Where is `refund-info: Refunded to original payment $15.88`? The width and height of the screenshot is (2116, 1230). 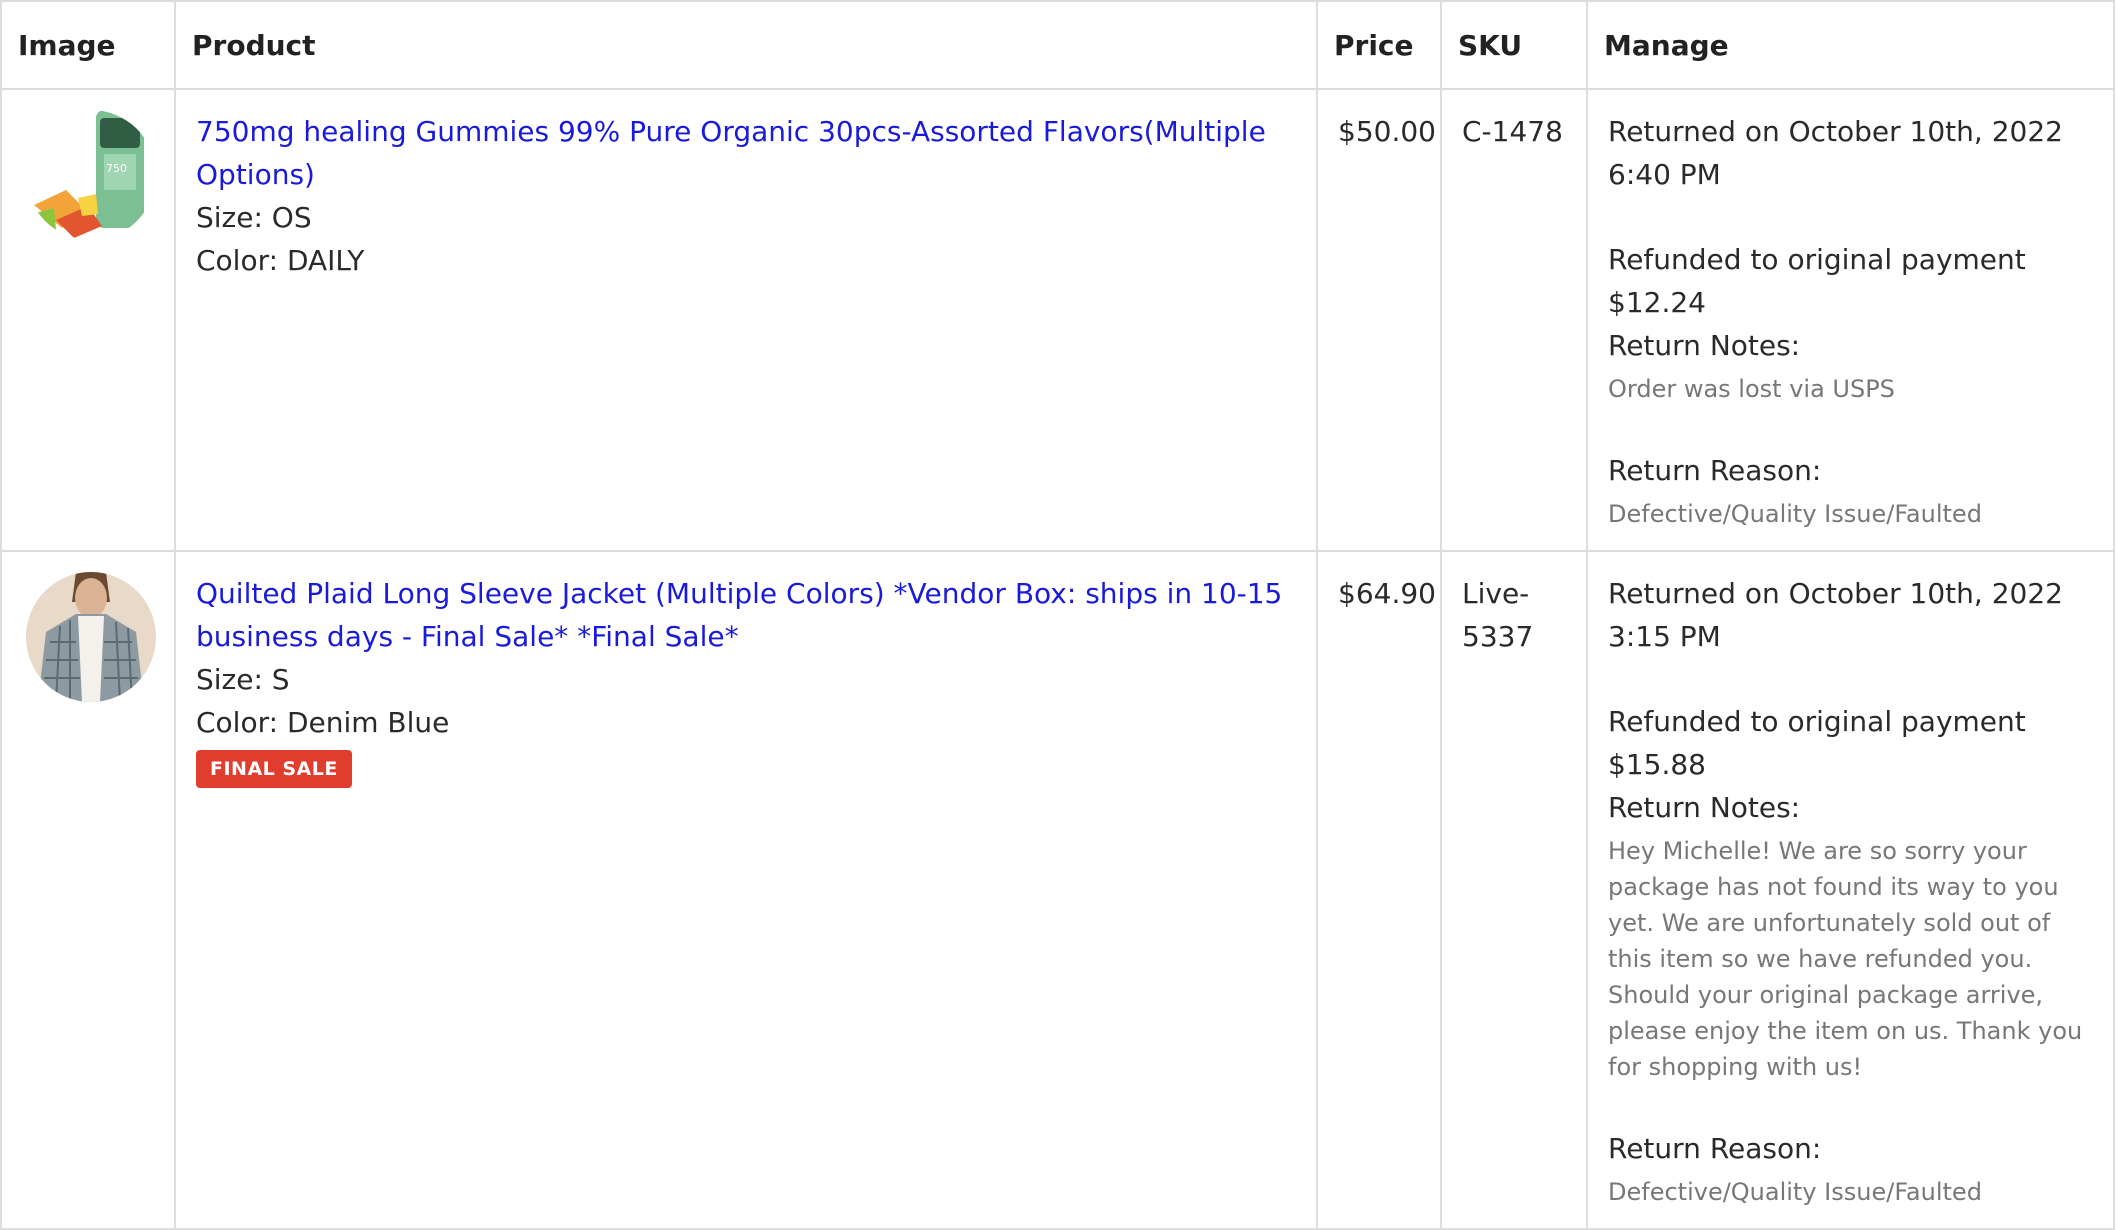
refund-info: Refunded to original payment $15.88 is located at coordinates (1817, 743).